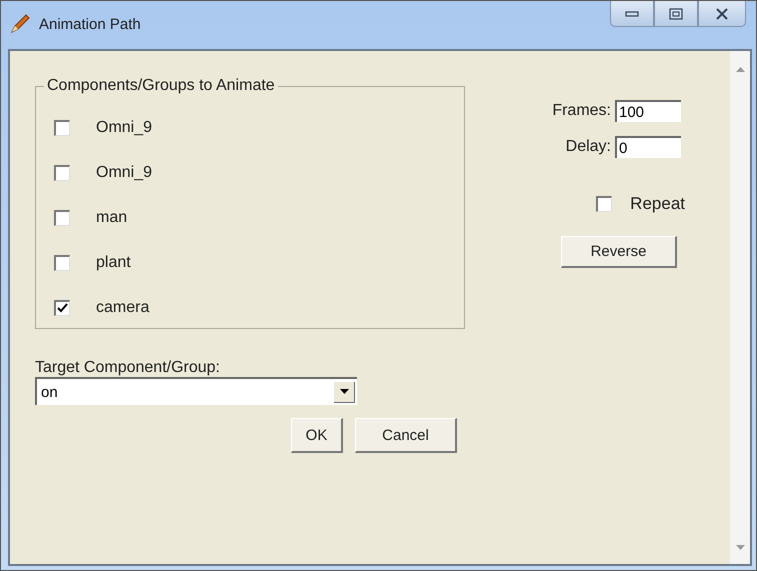 This screenshot has width=757, height=571. What do you see at coordinates (196, 391) in the screenshot?
I see `dropdown: on` at bounding box center [196, 391].